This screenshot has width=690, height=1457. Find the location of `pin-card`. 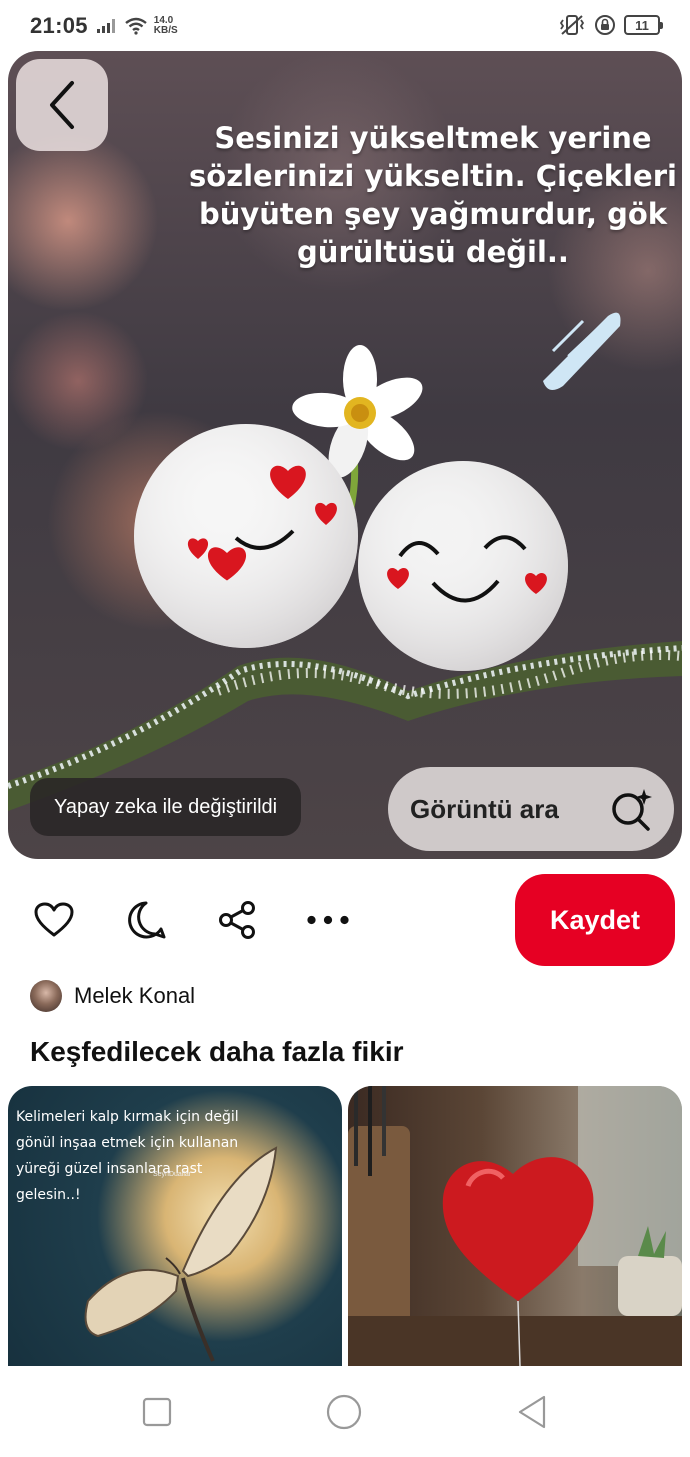

pin-card is located at coordinates (515, 1226).